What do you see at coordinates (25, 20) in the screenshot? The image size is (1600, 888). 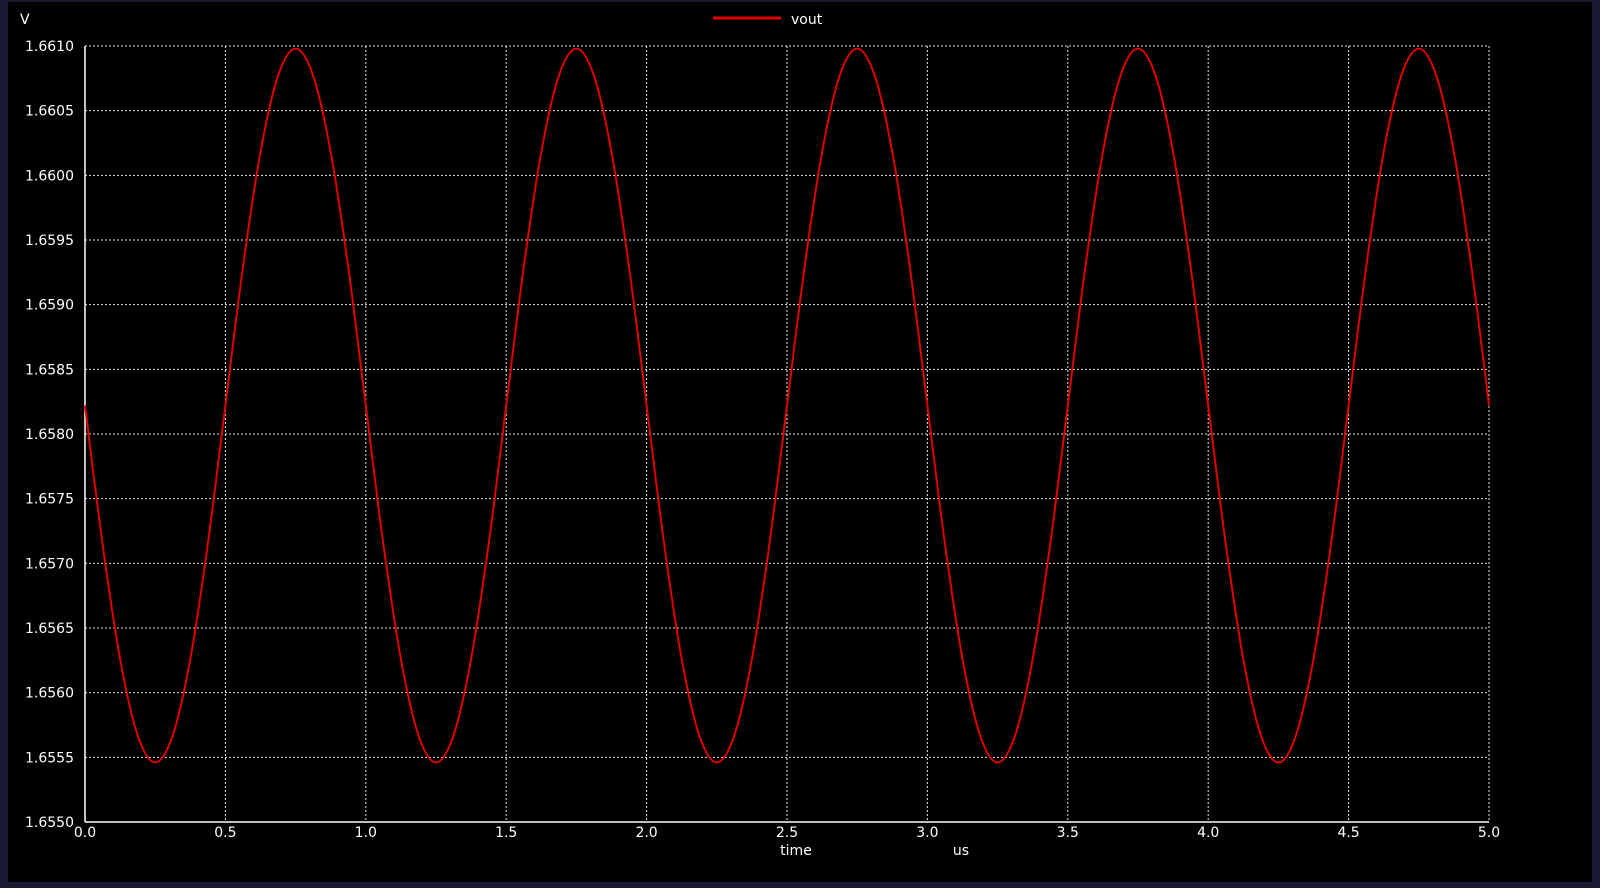 I see `y-axis-label: V` at bounding box center [25, 20].